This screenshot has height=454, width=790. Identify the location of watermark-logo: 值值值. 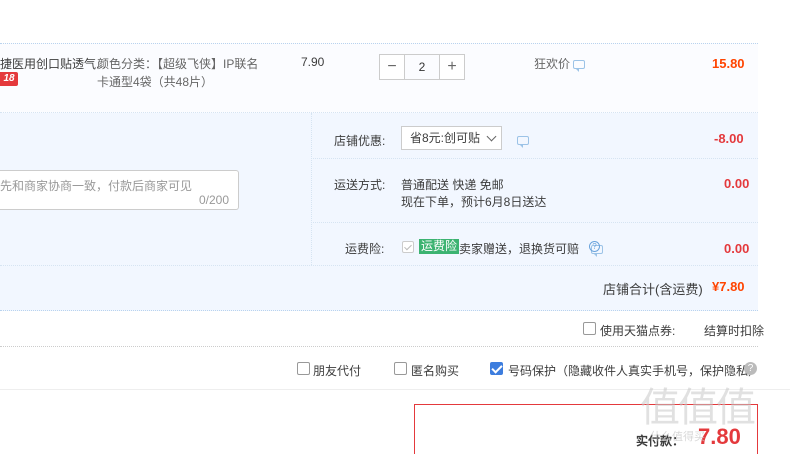
(698, 408).